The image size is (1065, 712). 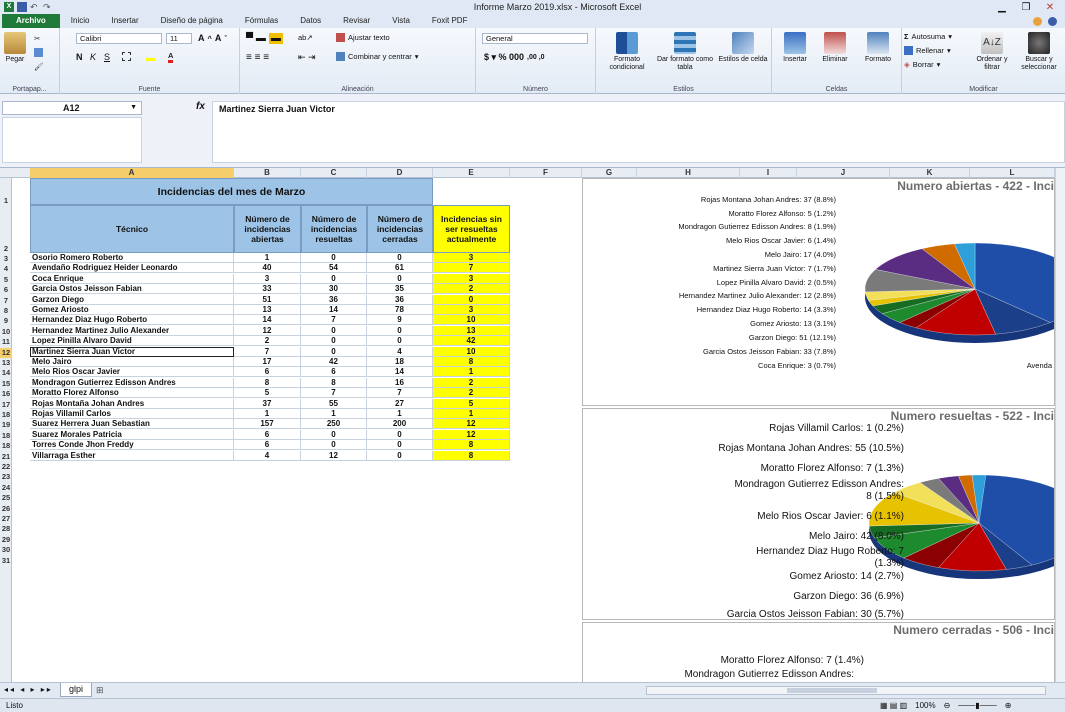 What do you see at coordinates (977, 705) in the screenshot?
I see `zoom-slider: ───▮───` at bounding box center [977, 705].